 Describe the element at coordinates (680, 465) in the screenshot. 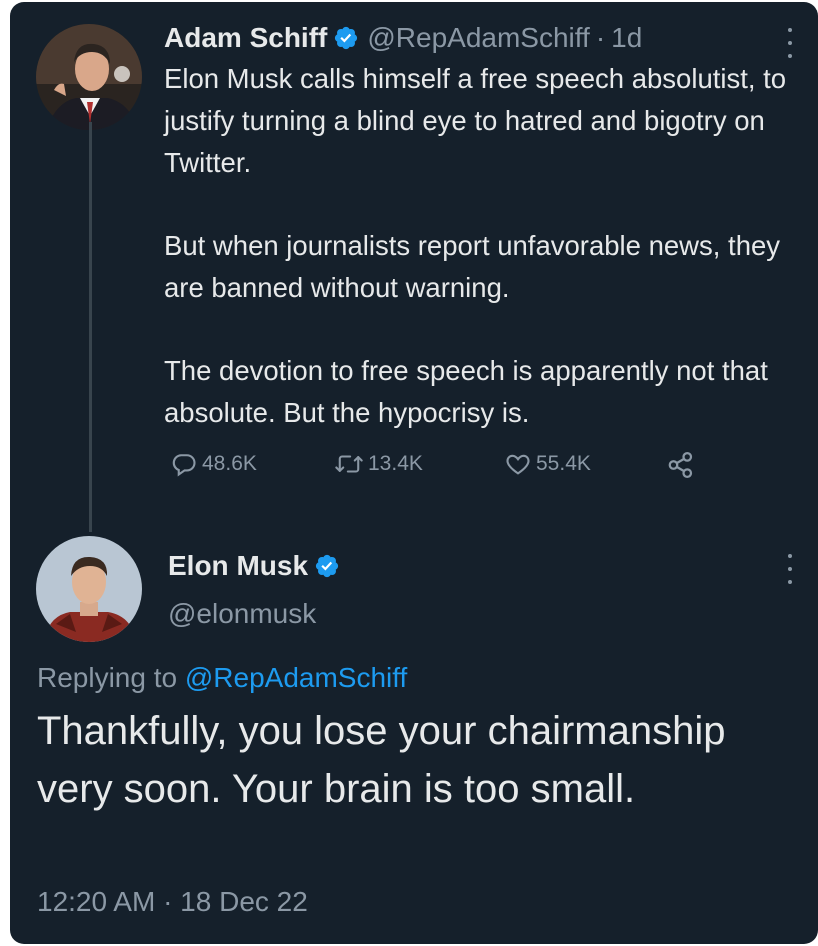

I see `share-icon` at that location.